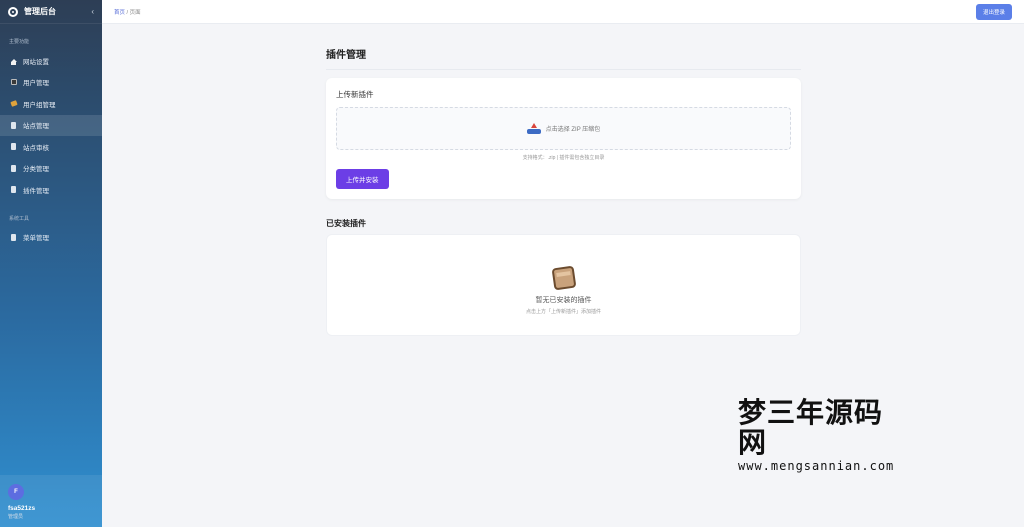 The image size is (1024, 527). Describe the element at coordinates (16, 492) in the screenshot. I see `avatar: F` at that location.